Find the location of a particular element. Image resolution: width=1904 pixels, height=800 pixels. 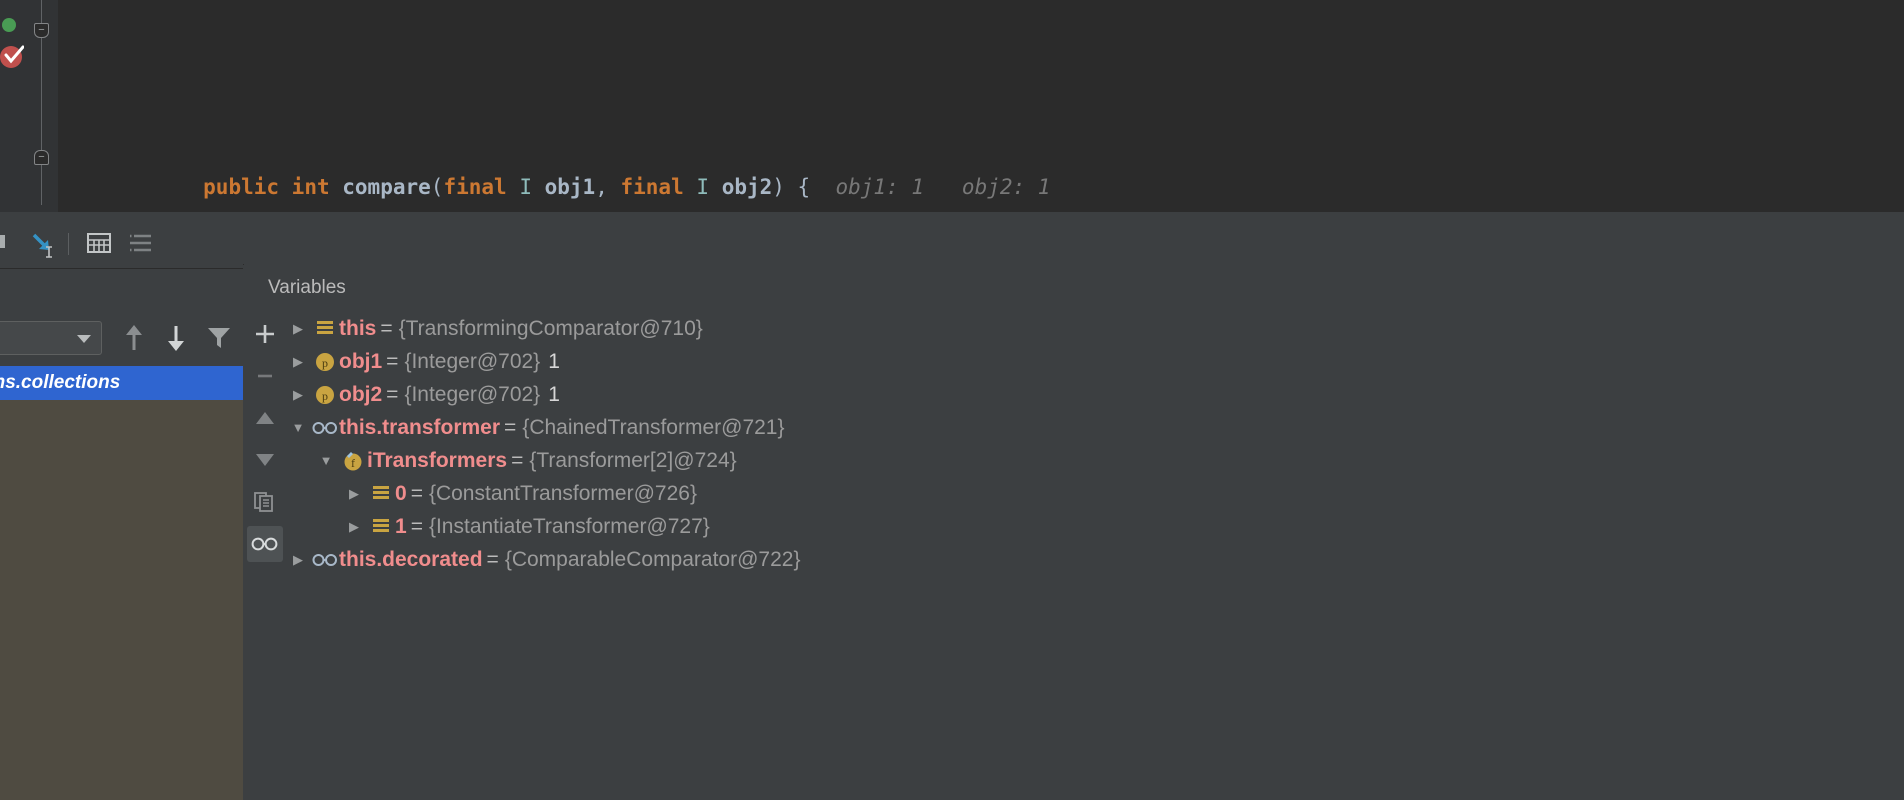

table-row: ▶ 1 = {InstantiateTransformer@727} is located at coordinates (1094, 526).